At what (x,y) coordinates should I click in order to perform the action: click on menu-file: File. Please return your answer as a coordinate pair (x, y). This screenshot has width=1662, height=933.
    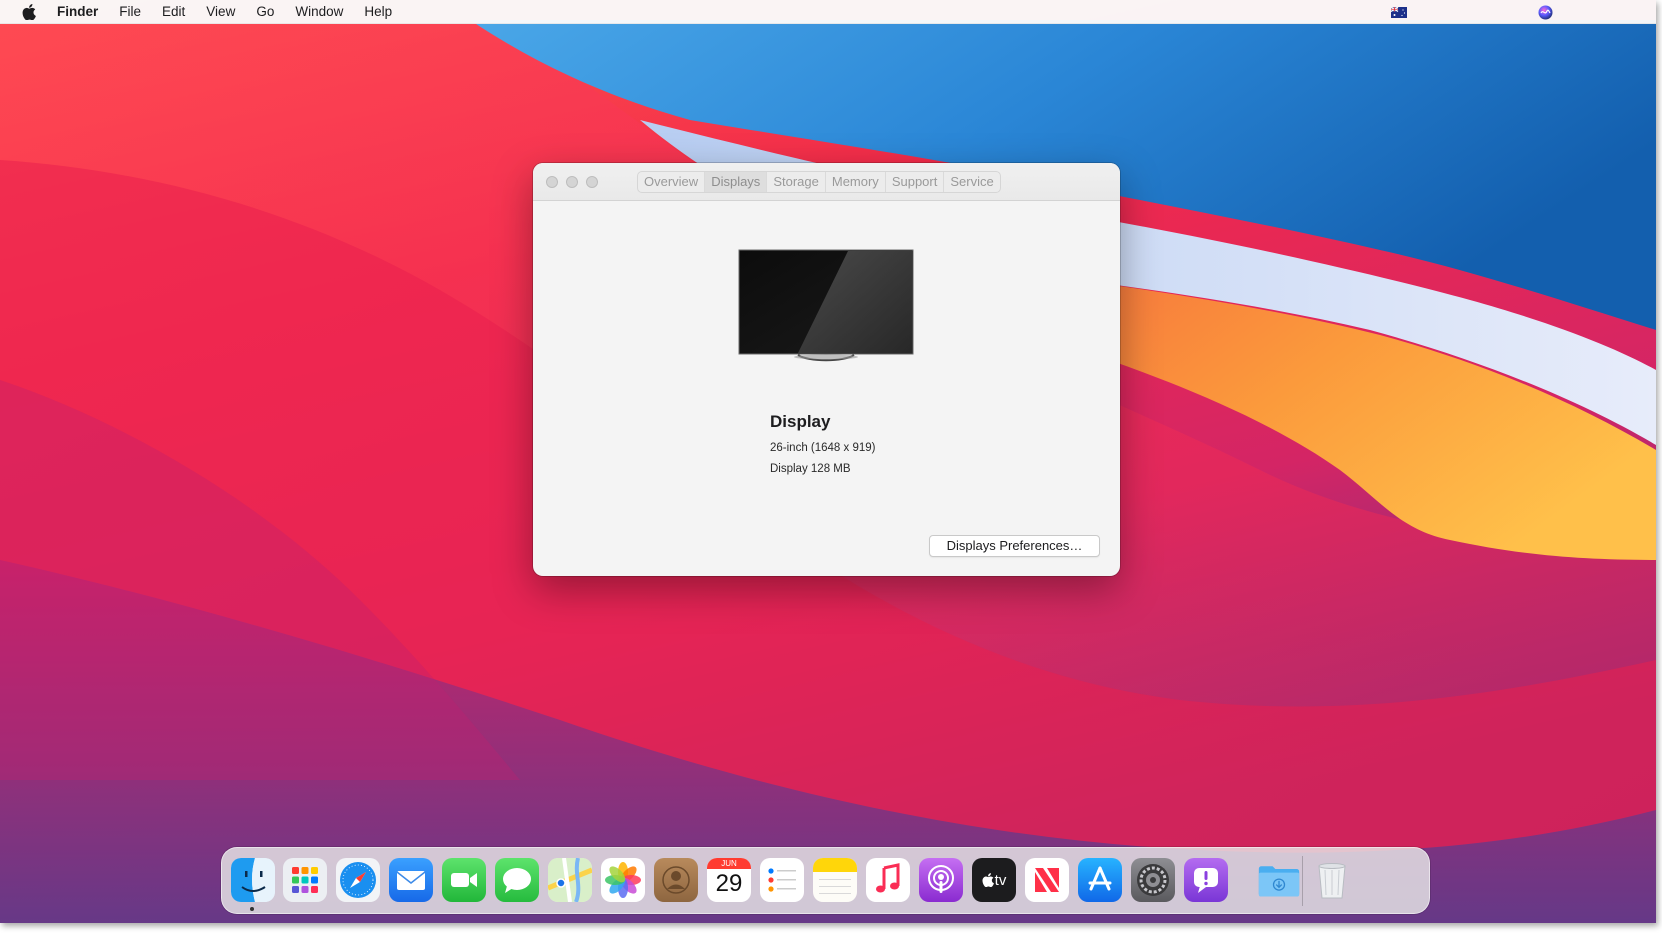
    Looking at the image, I should click on (130, 11).